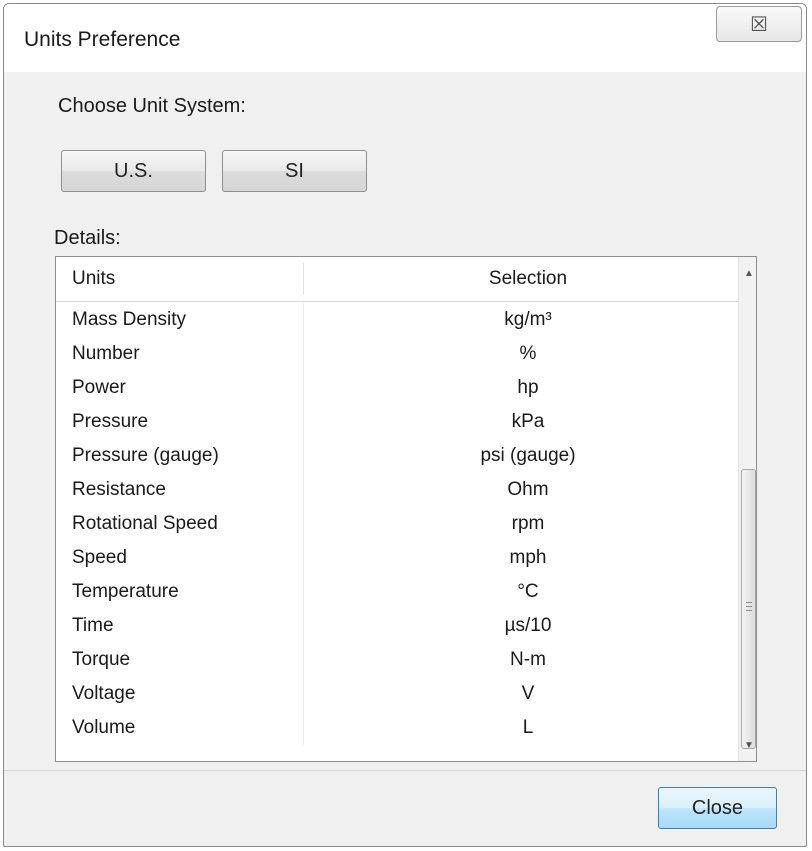 The width and height of the screenshot is (812, 851). I want to click on table-row: Time µs/10, so click(397, 626).